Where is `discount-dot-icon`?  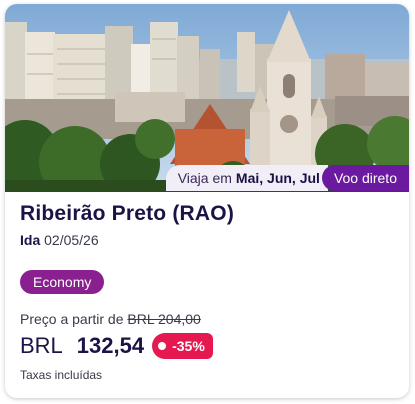
discount-dot-icon is located at coordinates (162, 346).